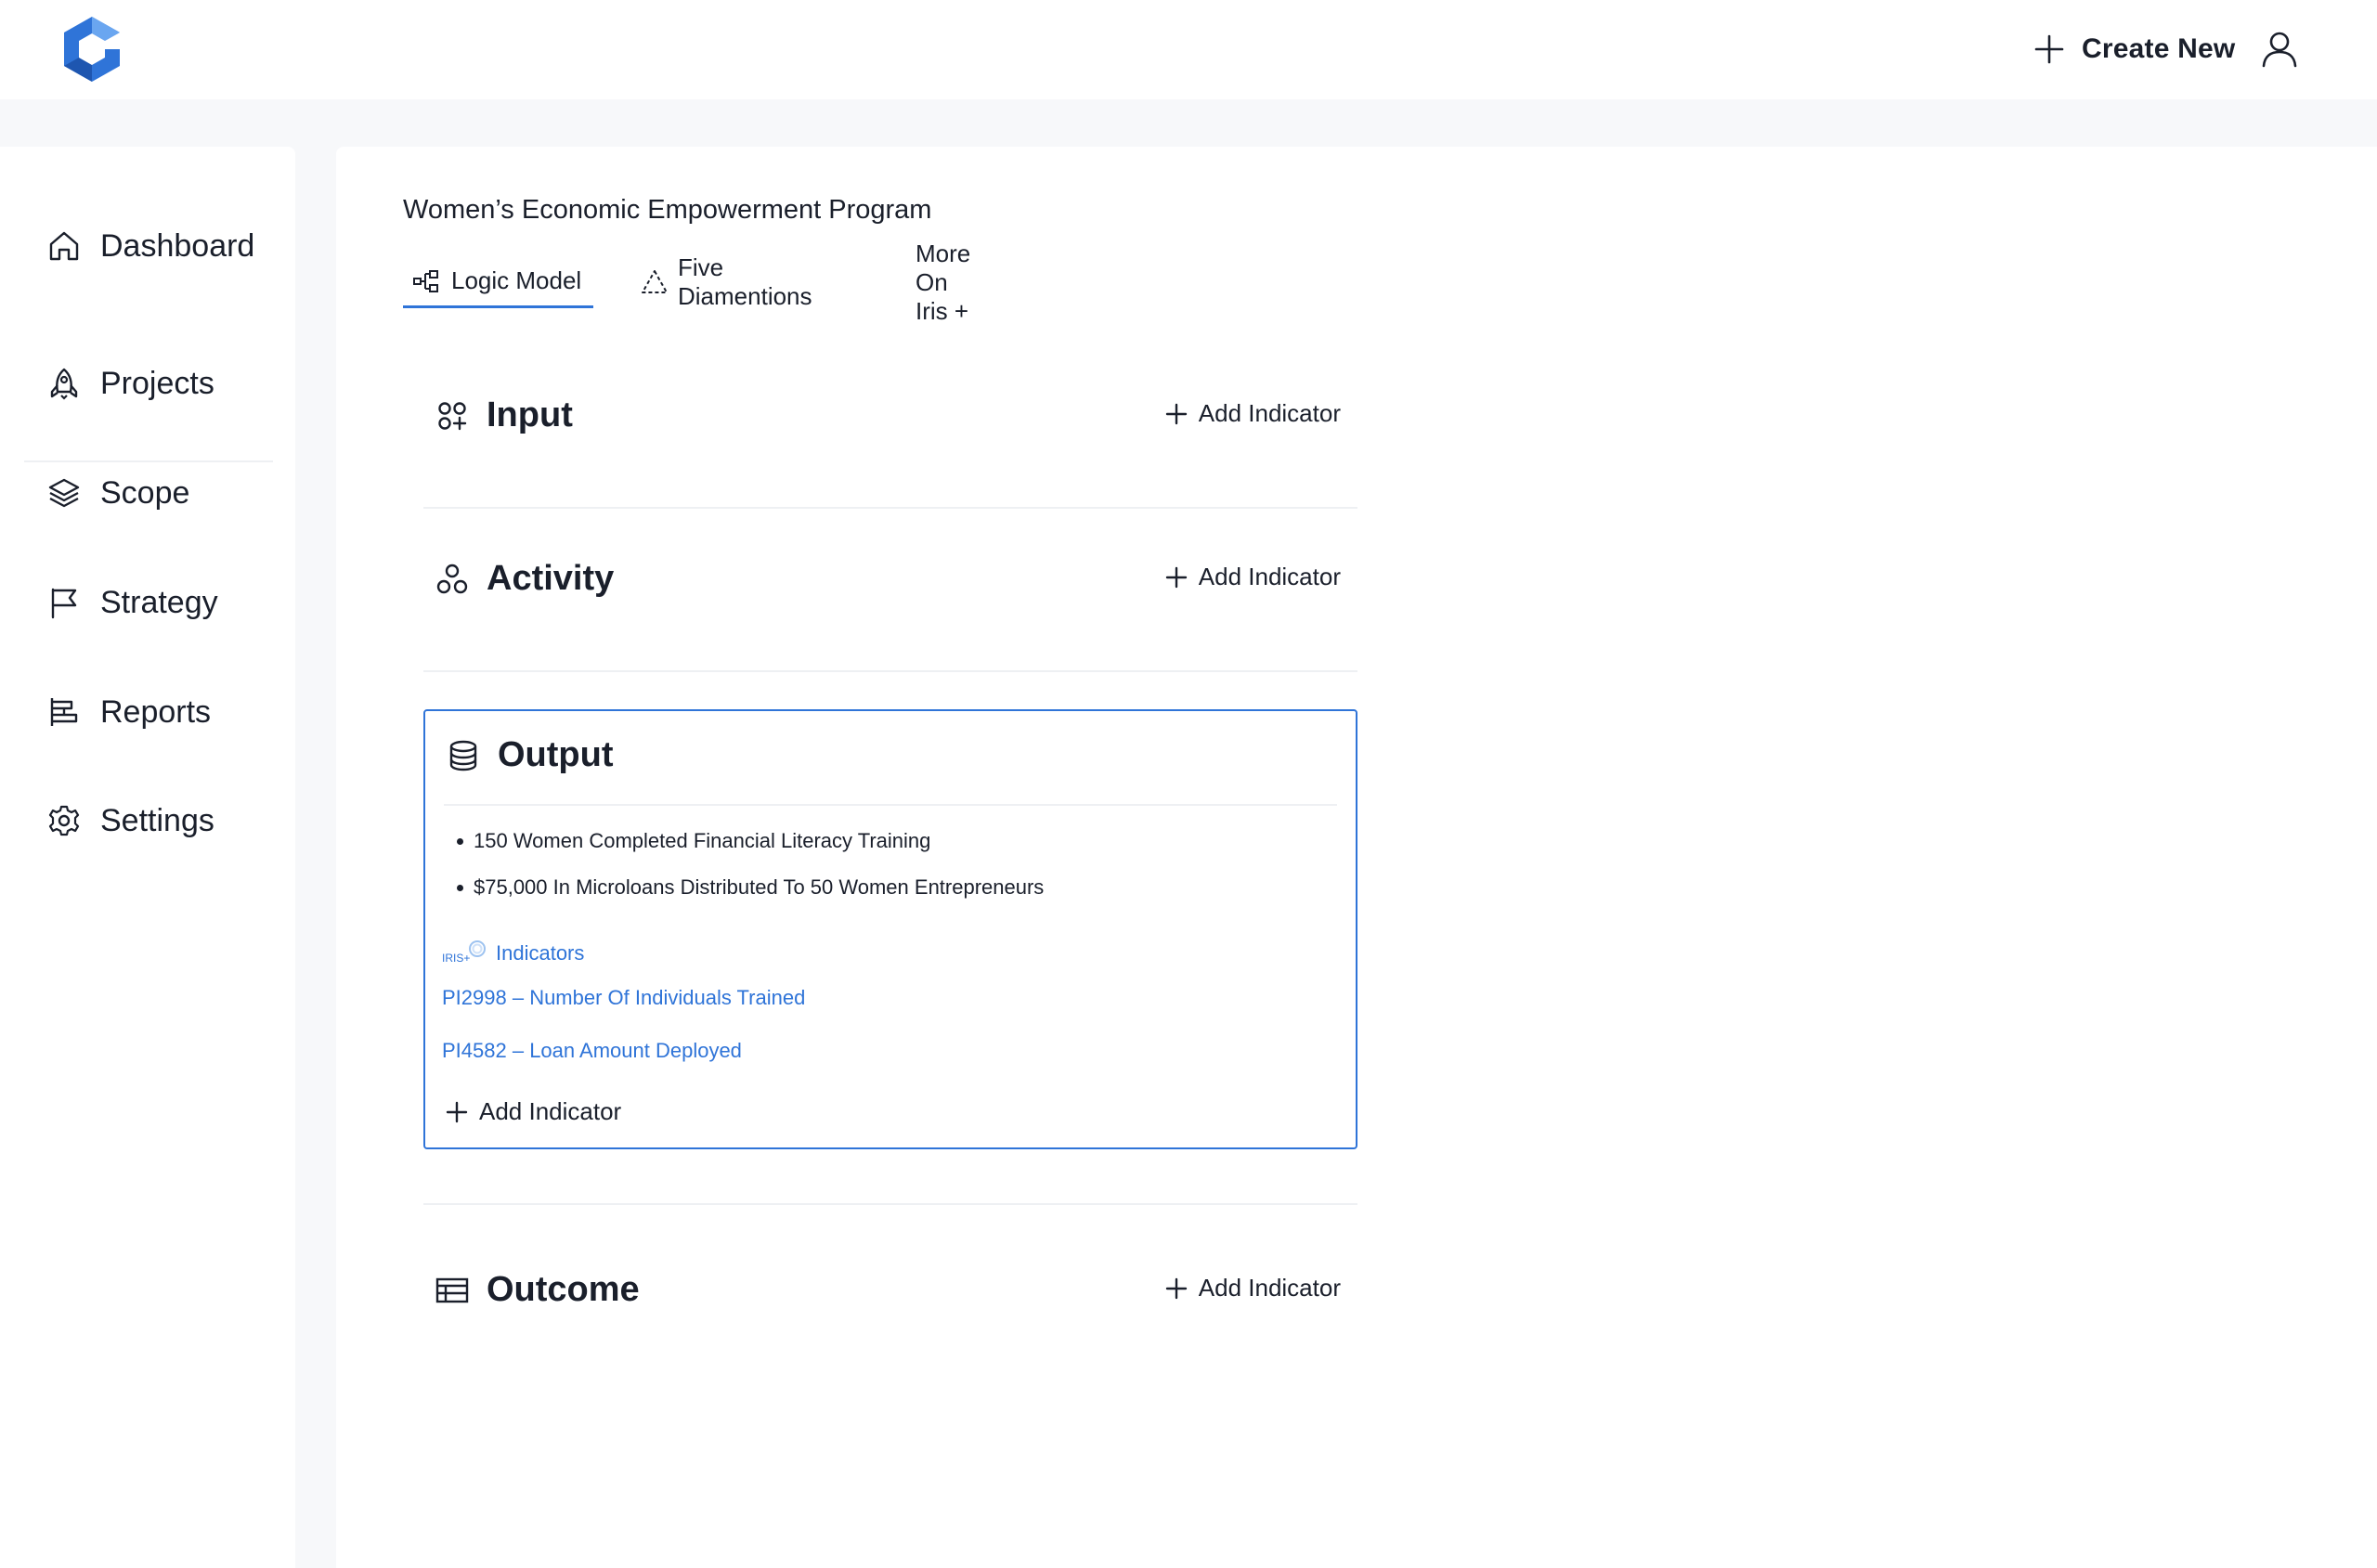 This screenshot has height=1568, width=2377. I want to click on sidebar-item-label: Strategy, so click(159, 602).